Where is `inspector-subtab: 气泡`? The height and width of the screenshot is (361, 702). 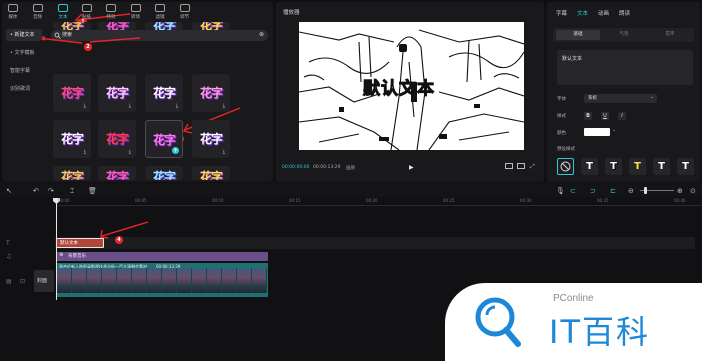 inspector-subtab: 气泡 is located at coordinates (624, 35).